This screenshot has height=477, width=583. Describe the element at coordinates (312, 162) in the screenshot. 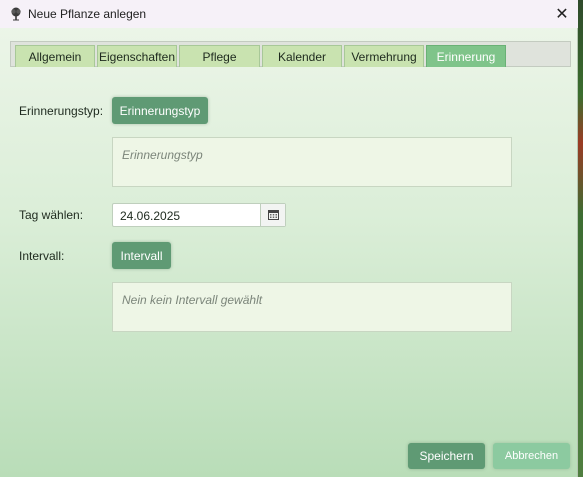

I see `reminder-type-field: Erinnerungstyp` at that location.